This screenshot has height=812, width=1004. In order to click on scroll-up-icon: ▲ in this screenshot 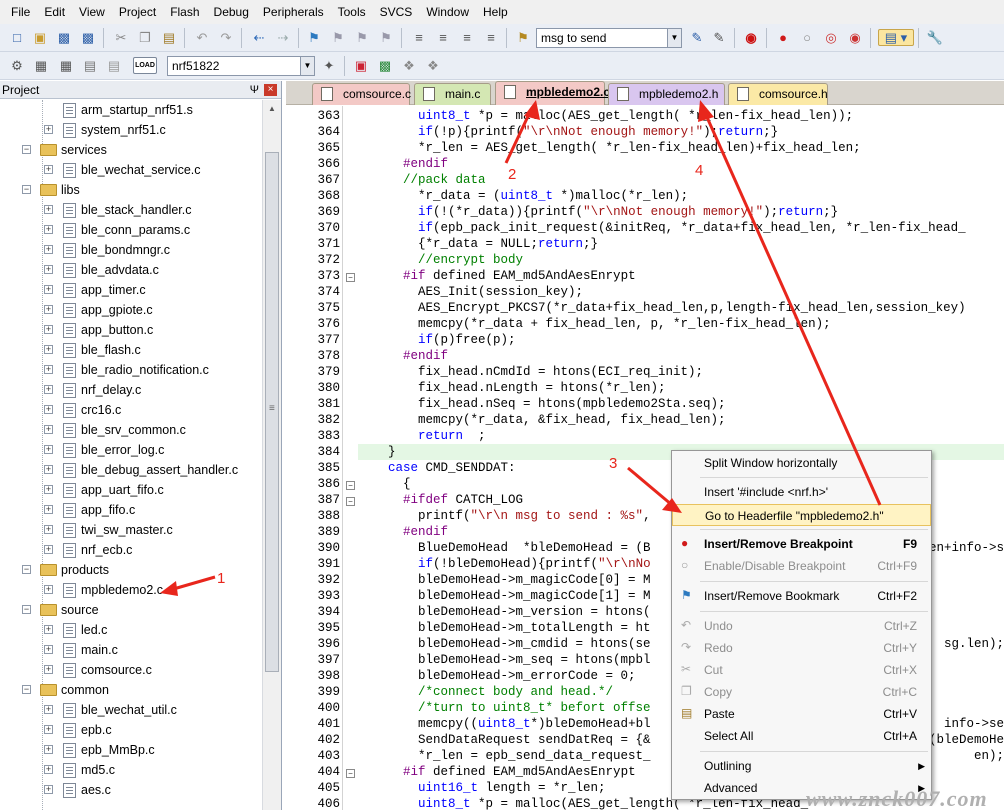, I will do `click(272, 108)`.